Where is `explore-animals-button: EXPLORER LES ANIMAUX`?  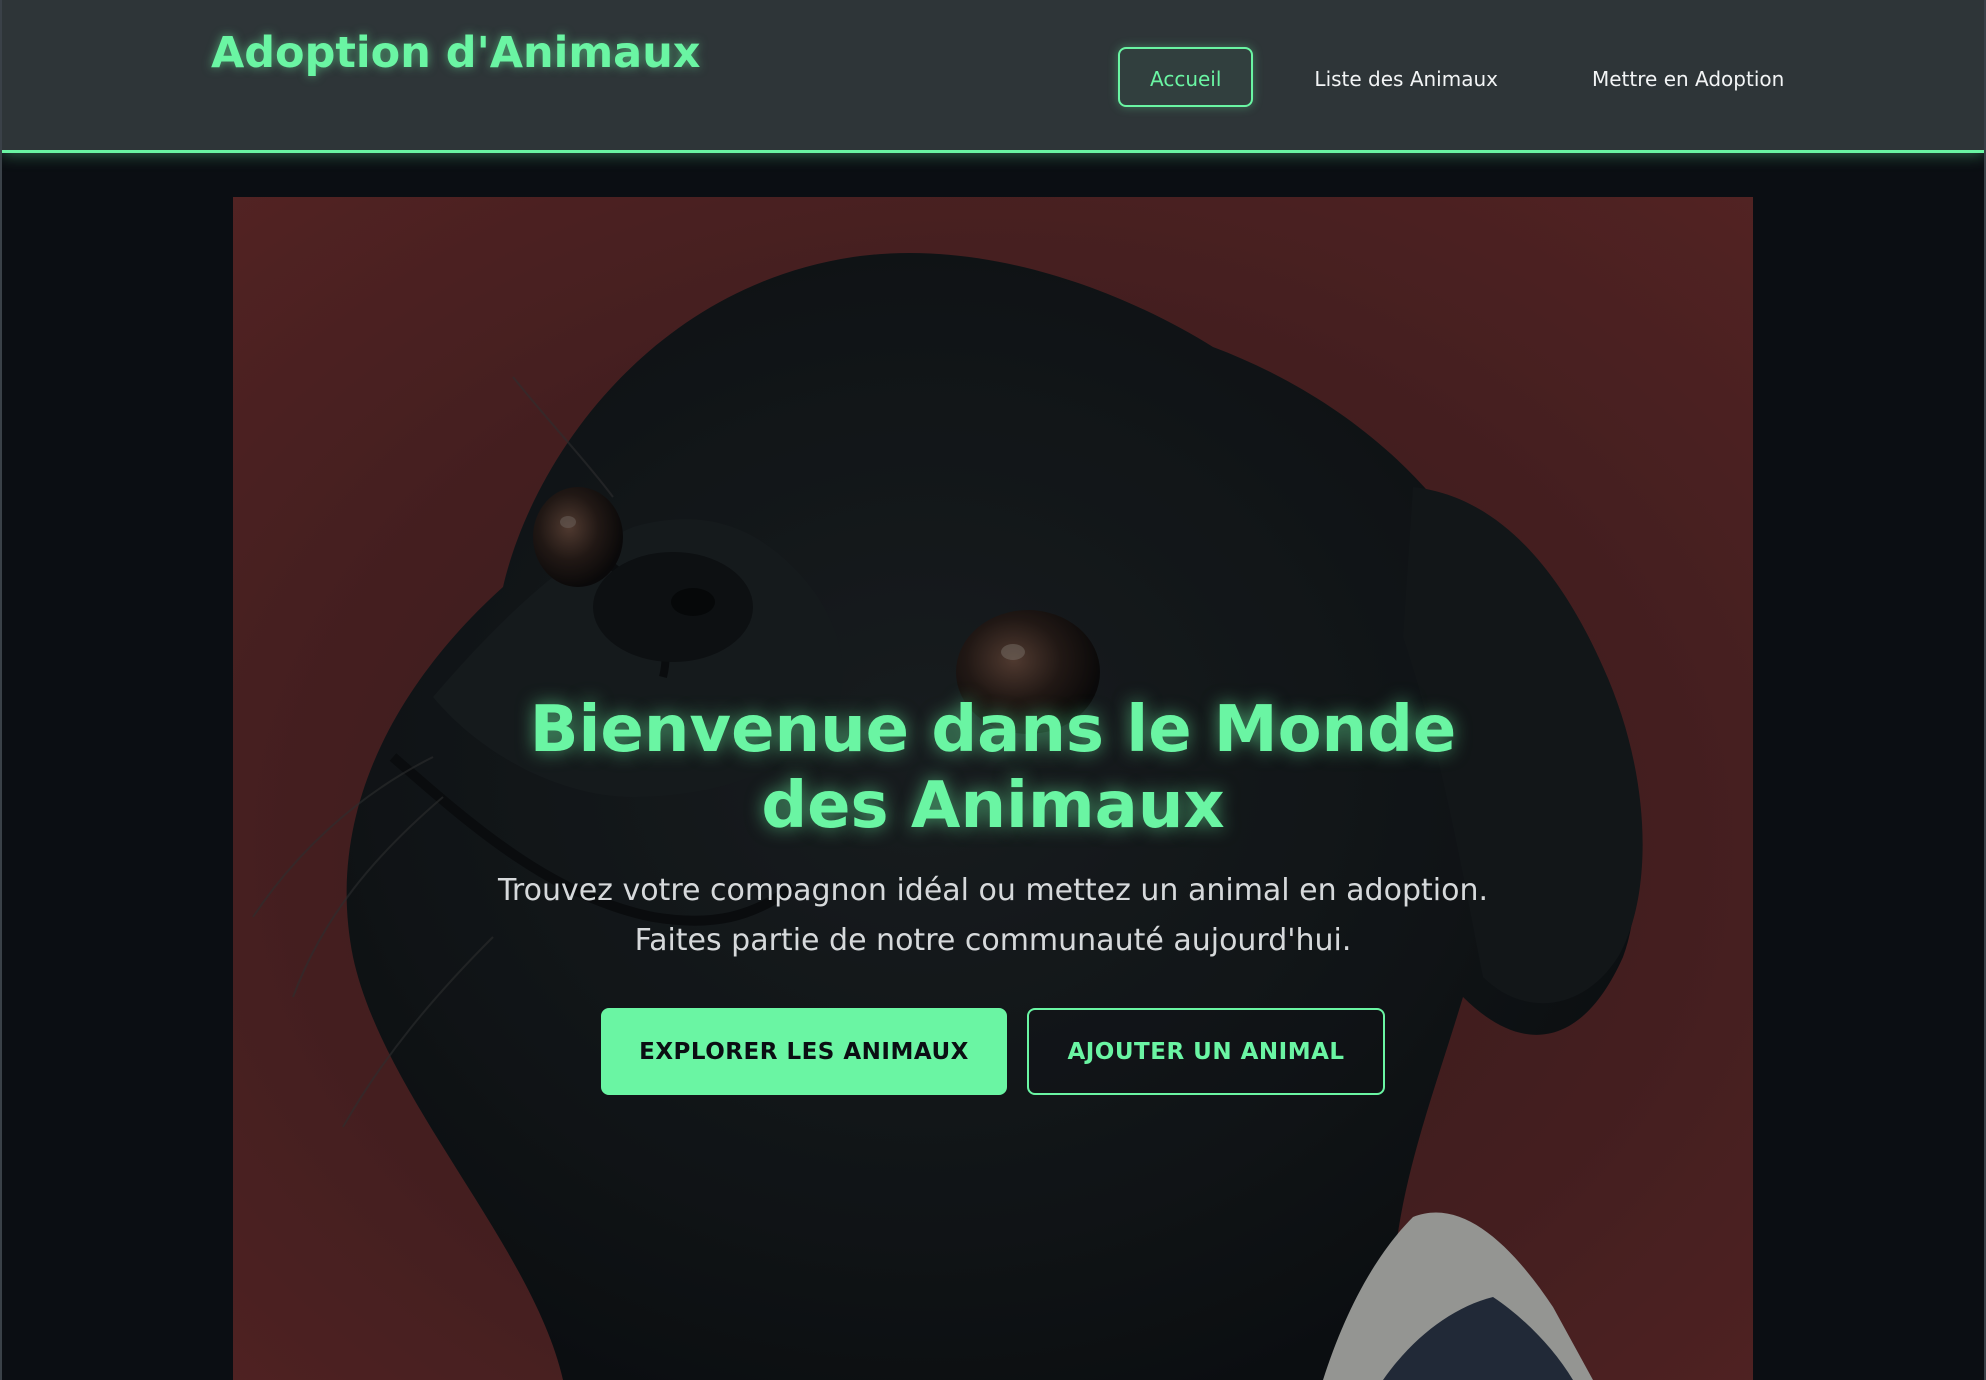
explore-animals-button: EXPLORER LES ANIMAUX is located at coordinates (804, 1051).